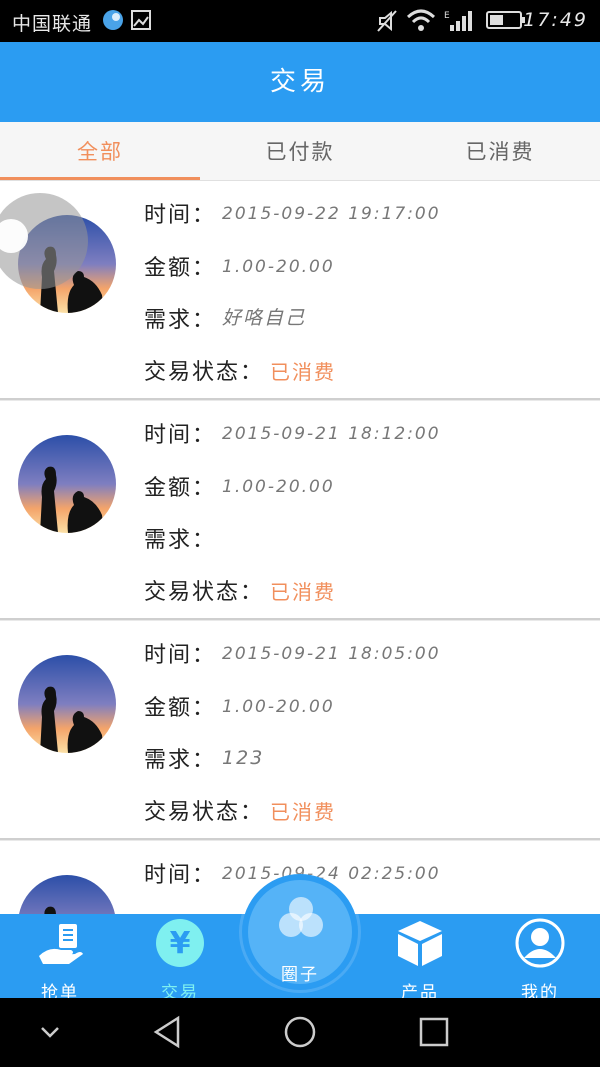  I want to click on circles-icon, so click(301, 920).